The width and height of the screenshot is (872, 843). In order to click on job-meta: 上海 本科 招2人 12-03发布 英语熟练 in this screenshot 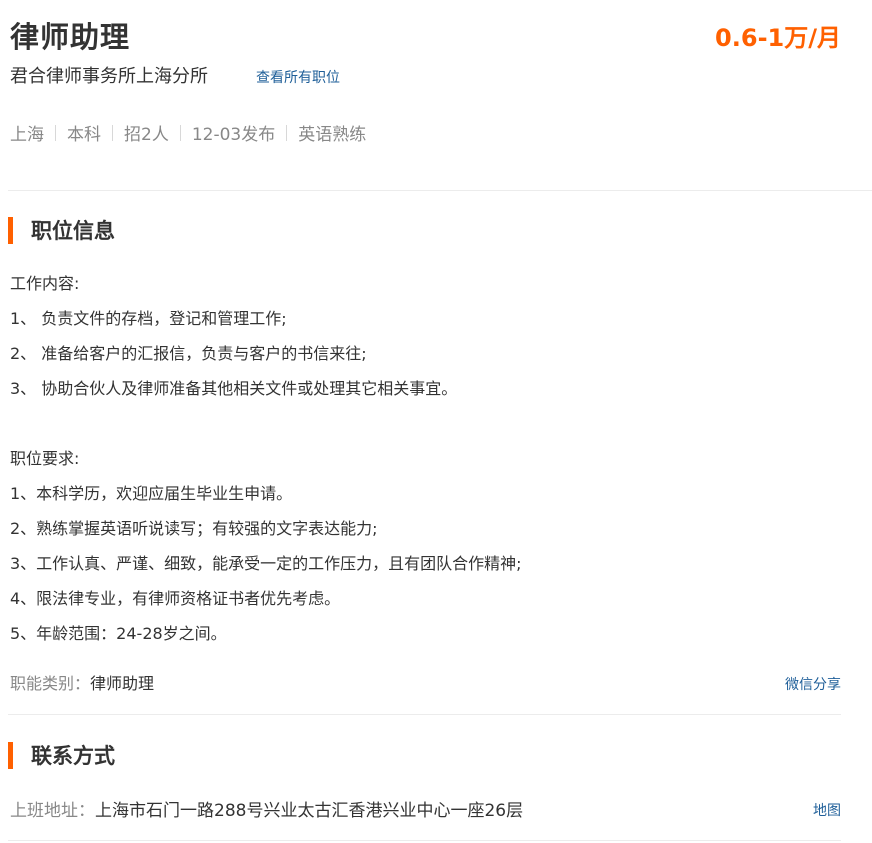, I will do `click(188, 132)`.